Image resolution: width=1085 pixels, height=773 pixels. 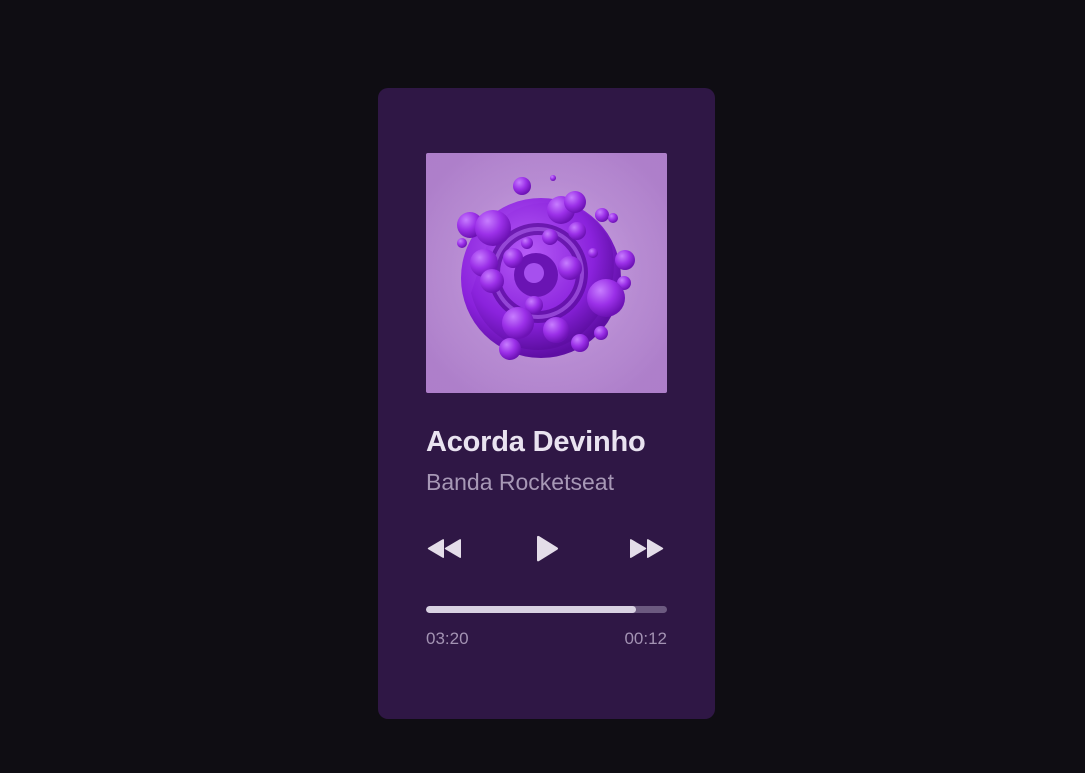 I want to click on play-icon, so click(x=547, y=551).